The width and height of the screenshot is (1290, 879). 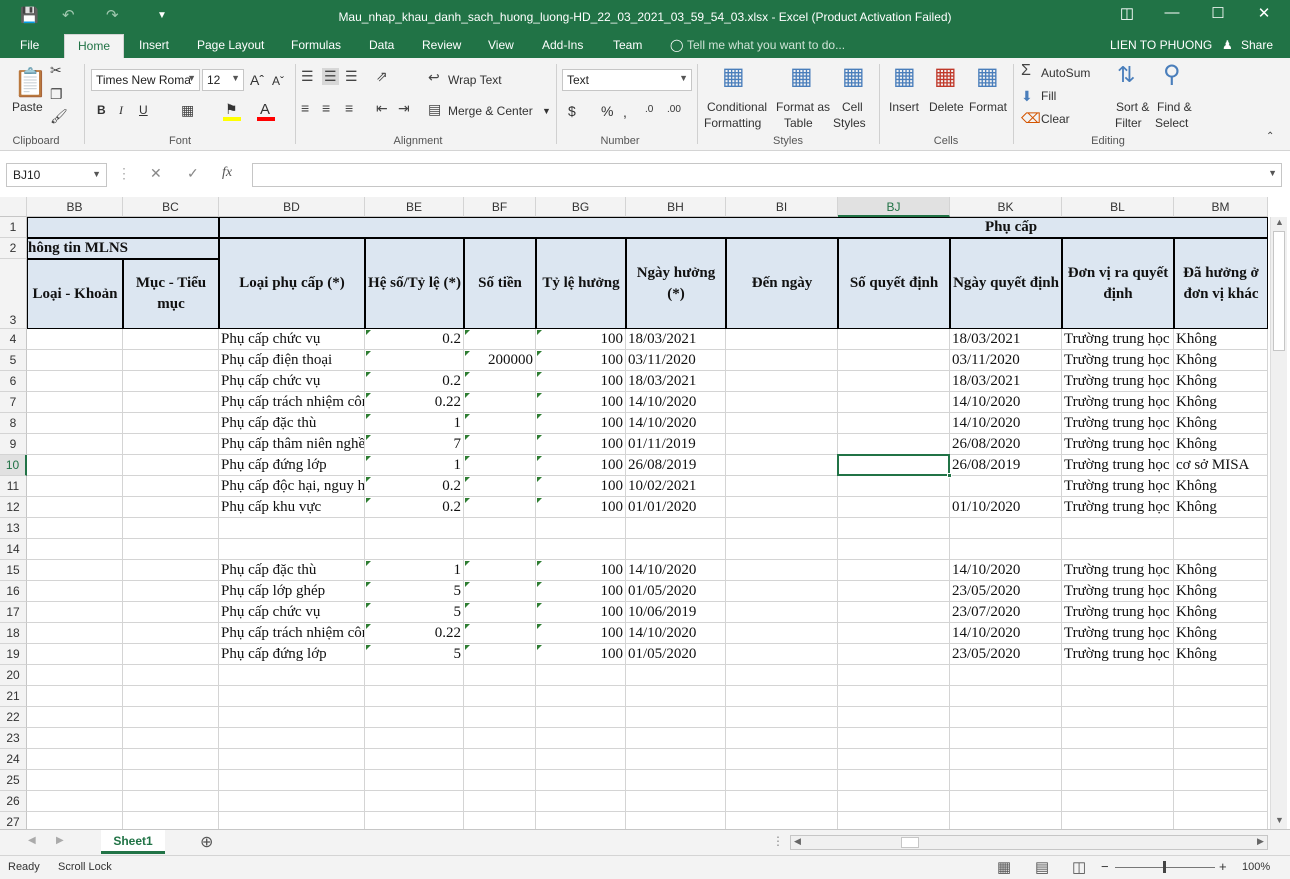 What do you see at coordinates (1126, 75) in the screenshot?
I see `sort-filter-icon: ⇅` at bounding box center [1126, 75].